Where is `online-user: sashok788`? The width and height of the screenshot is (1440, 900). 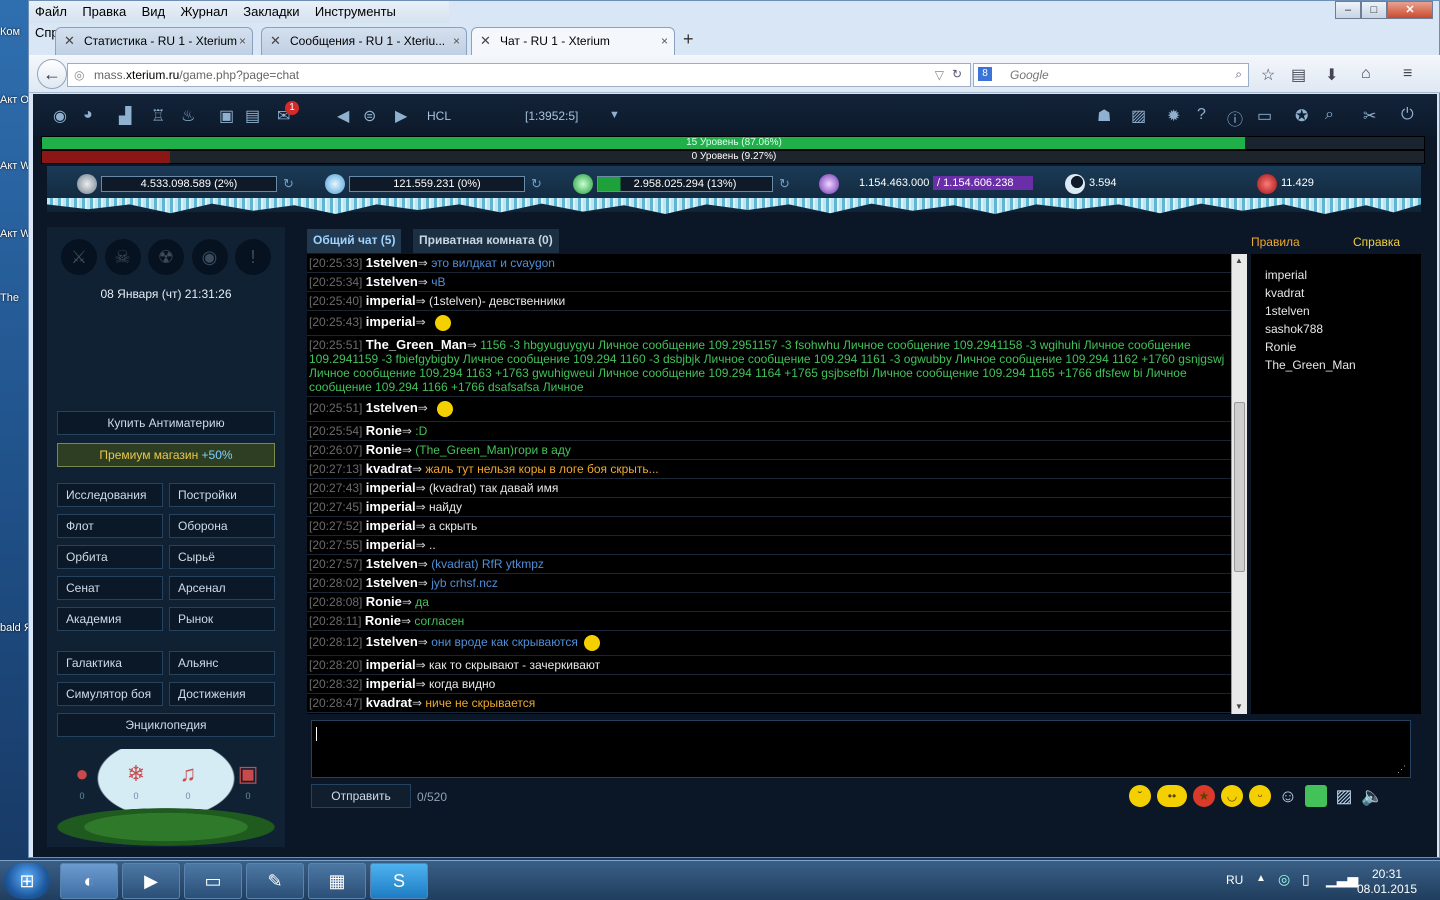 online-user: sashok788 is located at coordinates (1336, 329).